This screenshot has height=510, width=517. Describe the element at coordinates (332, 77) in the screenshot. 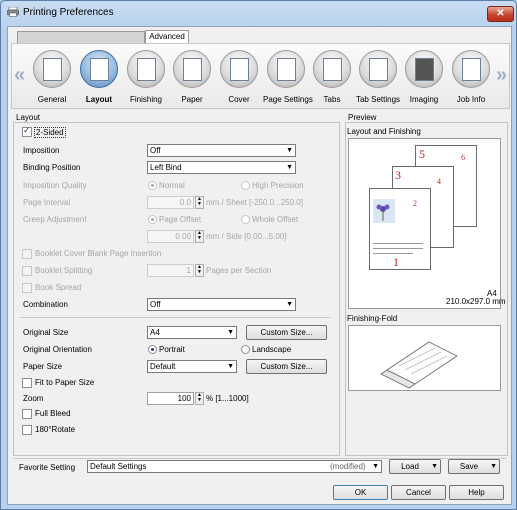

I see `tab-tabs: Tabs` at that location.